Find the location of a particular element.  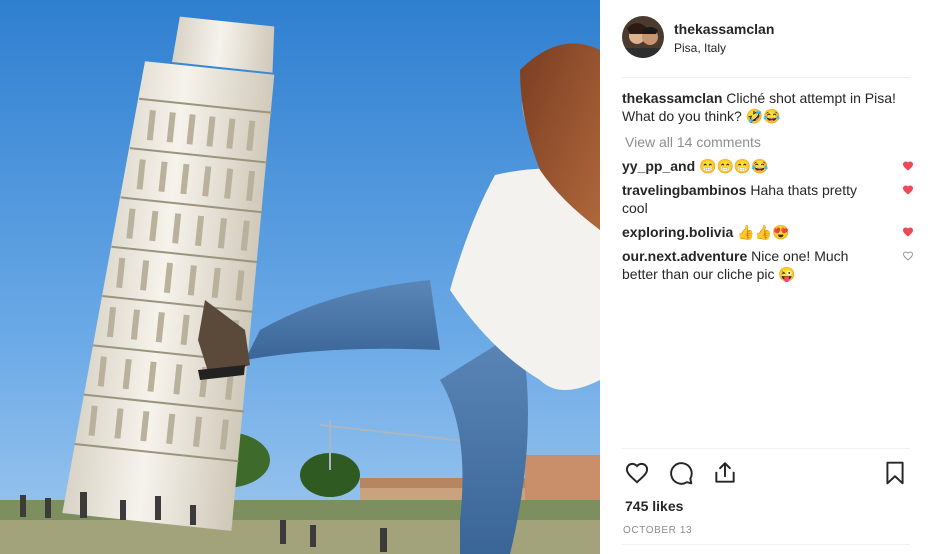

post-header: thekassamclan Pisa, Italy is located at coordinates (766, 46).